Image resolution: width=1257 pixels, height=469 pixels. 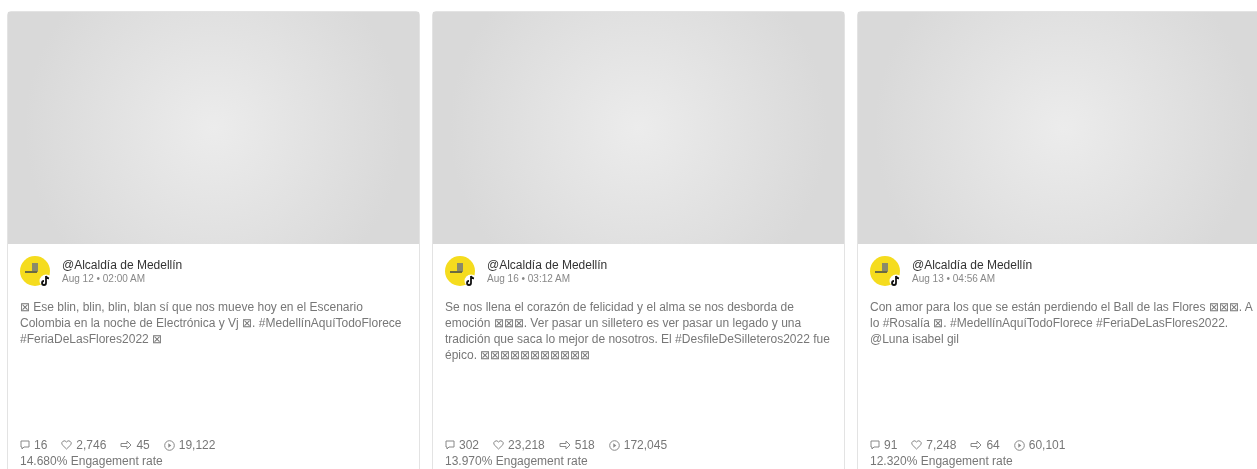 I want to click on view-count: 172,045, so click(x=645, y=445).